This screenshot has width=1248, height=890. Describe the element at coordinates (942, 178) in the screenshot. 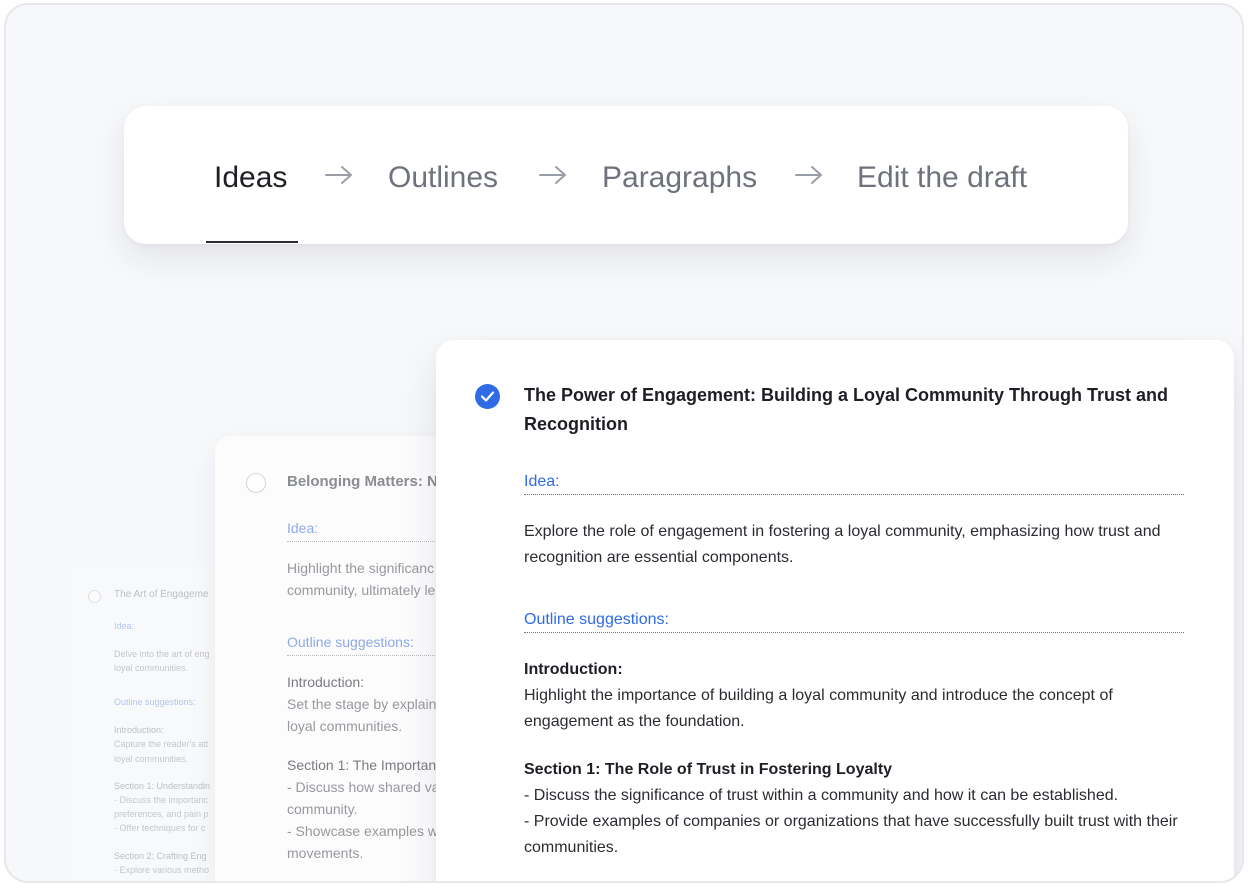

I see `step-edit-the-draft: Edit the draft` at that location.